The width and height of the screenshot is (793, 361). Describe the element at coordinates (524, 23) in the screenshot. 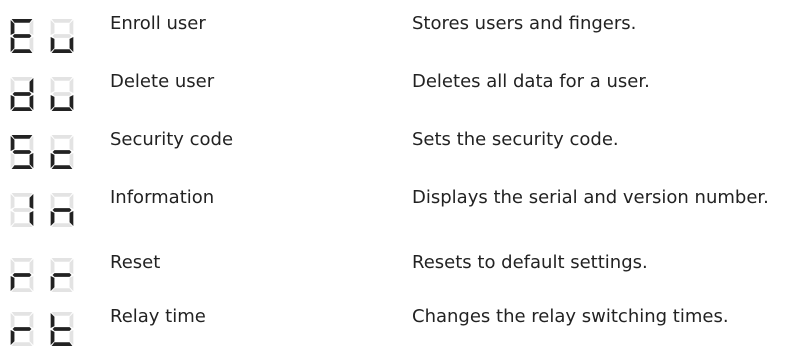

I see `menu-description: Stores users and fingers.` at that location.